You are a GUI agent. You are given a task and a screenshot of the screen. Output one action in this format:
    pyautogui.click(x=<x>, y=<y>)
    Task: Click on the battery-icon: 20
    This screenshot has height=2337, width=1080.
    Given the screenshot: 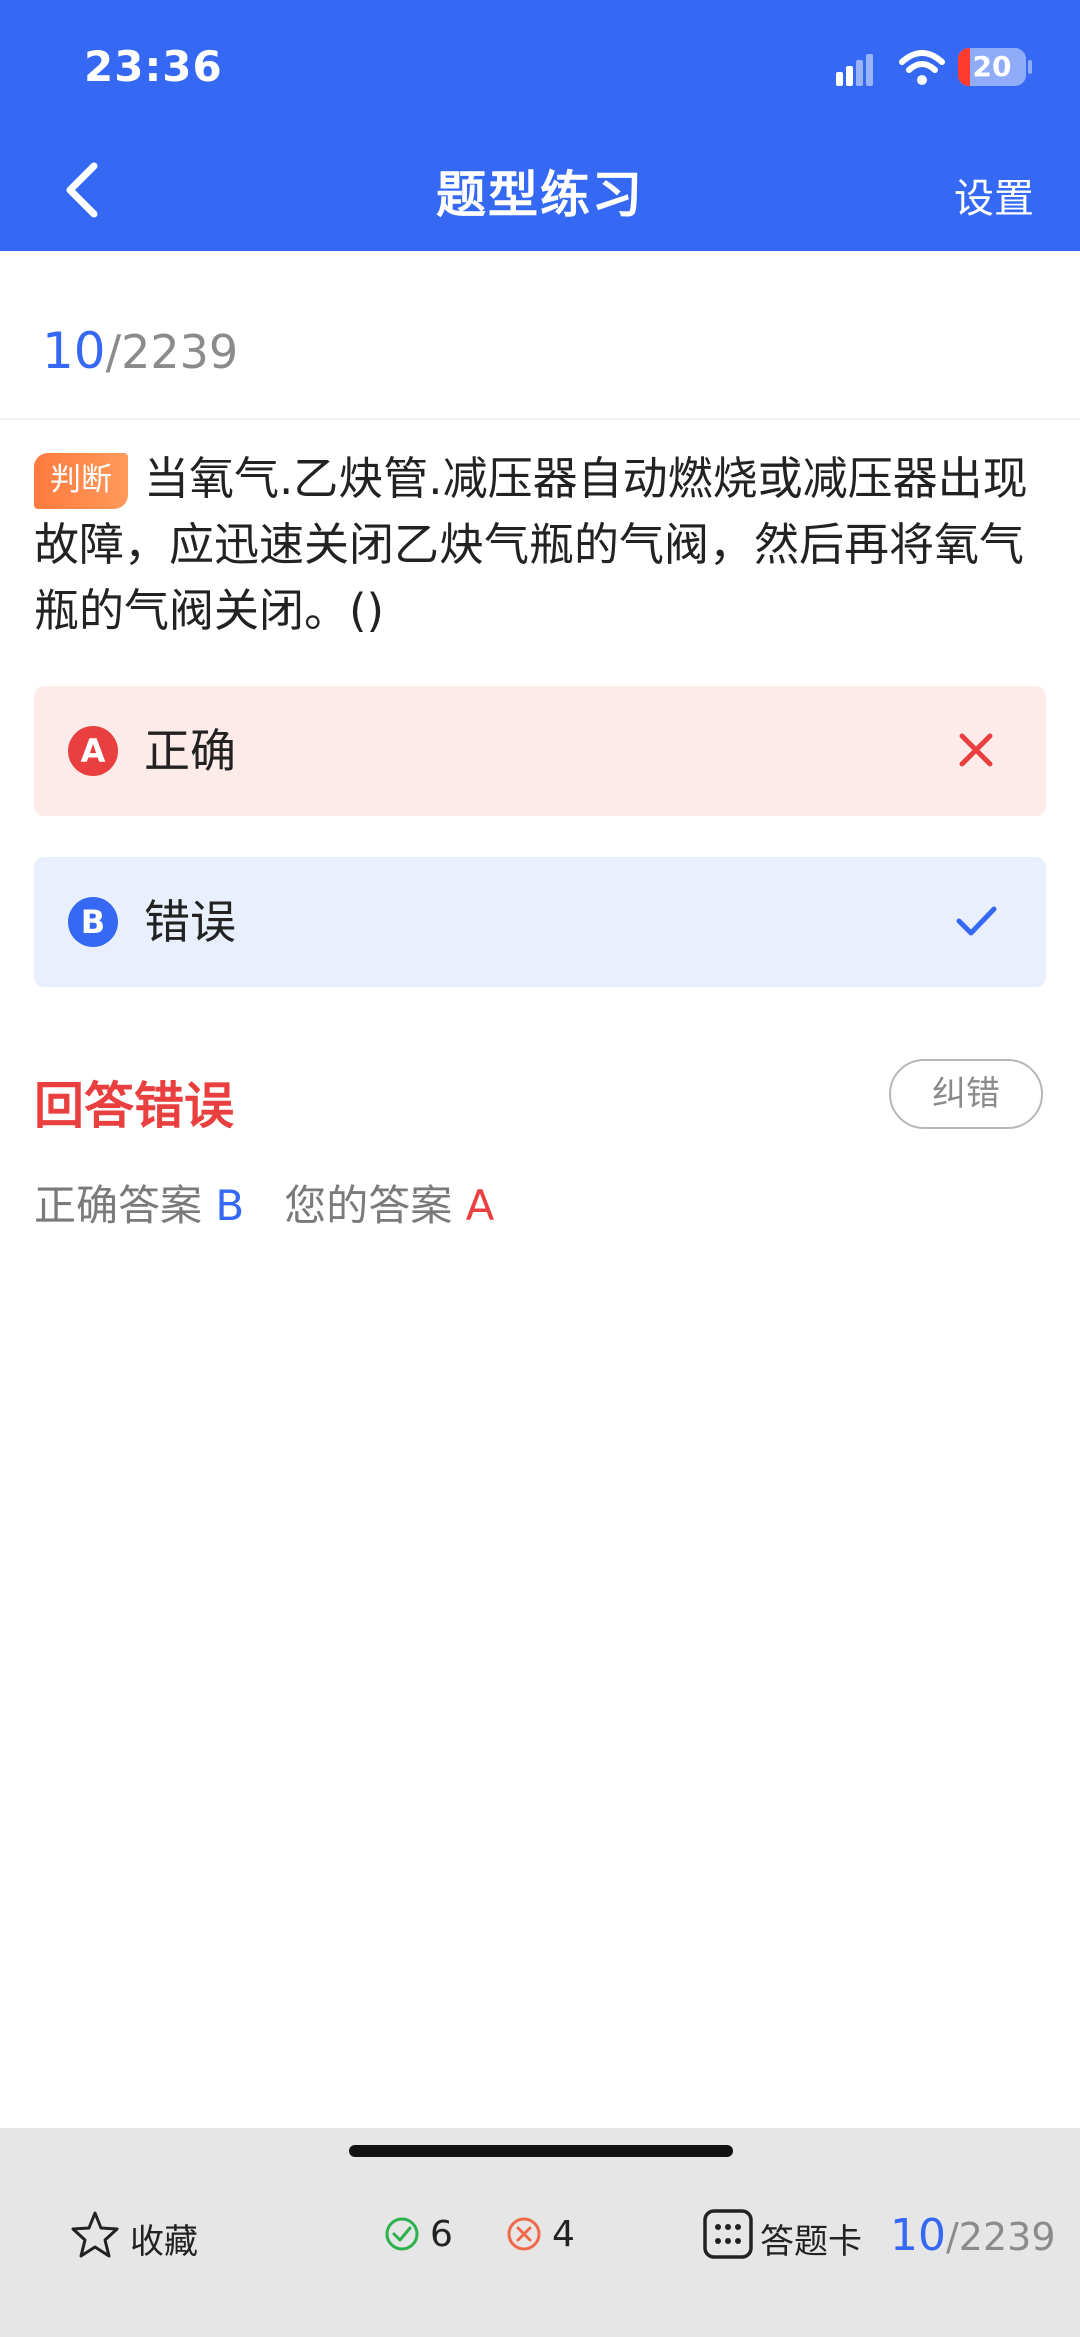 What is the action you would take?
    pyautogui.click(x=992, y=67)
    